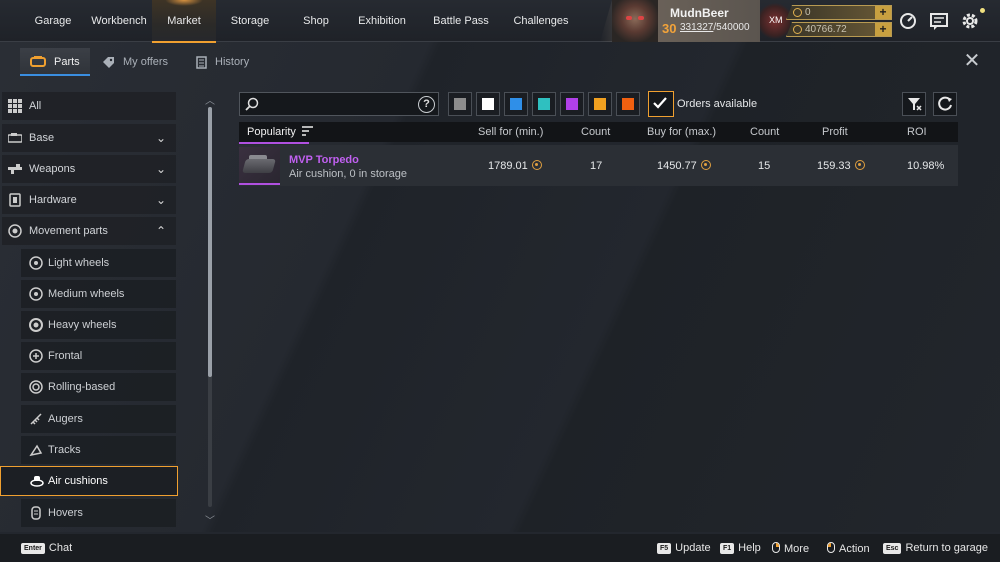 The height and width of the screenshot is (562, 1000). Describe the element at coordinates (280, 132) in the screenshot. I see `column-header-popularity: Popularity` at that location.